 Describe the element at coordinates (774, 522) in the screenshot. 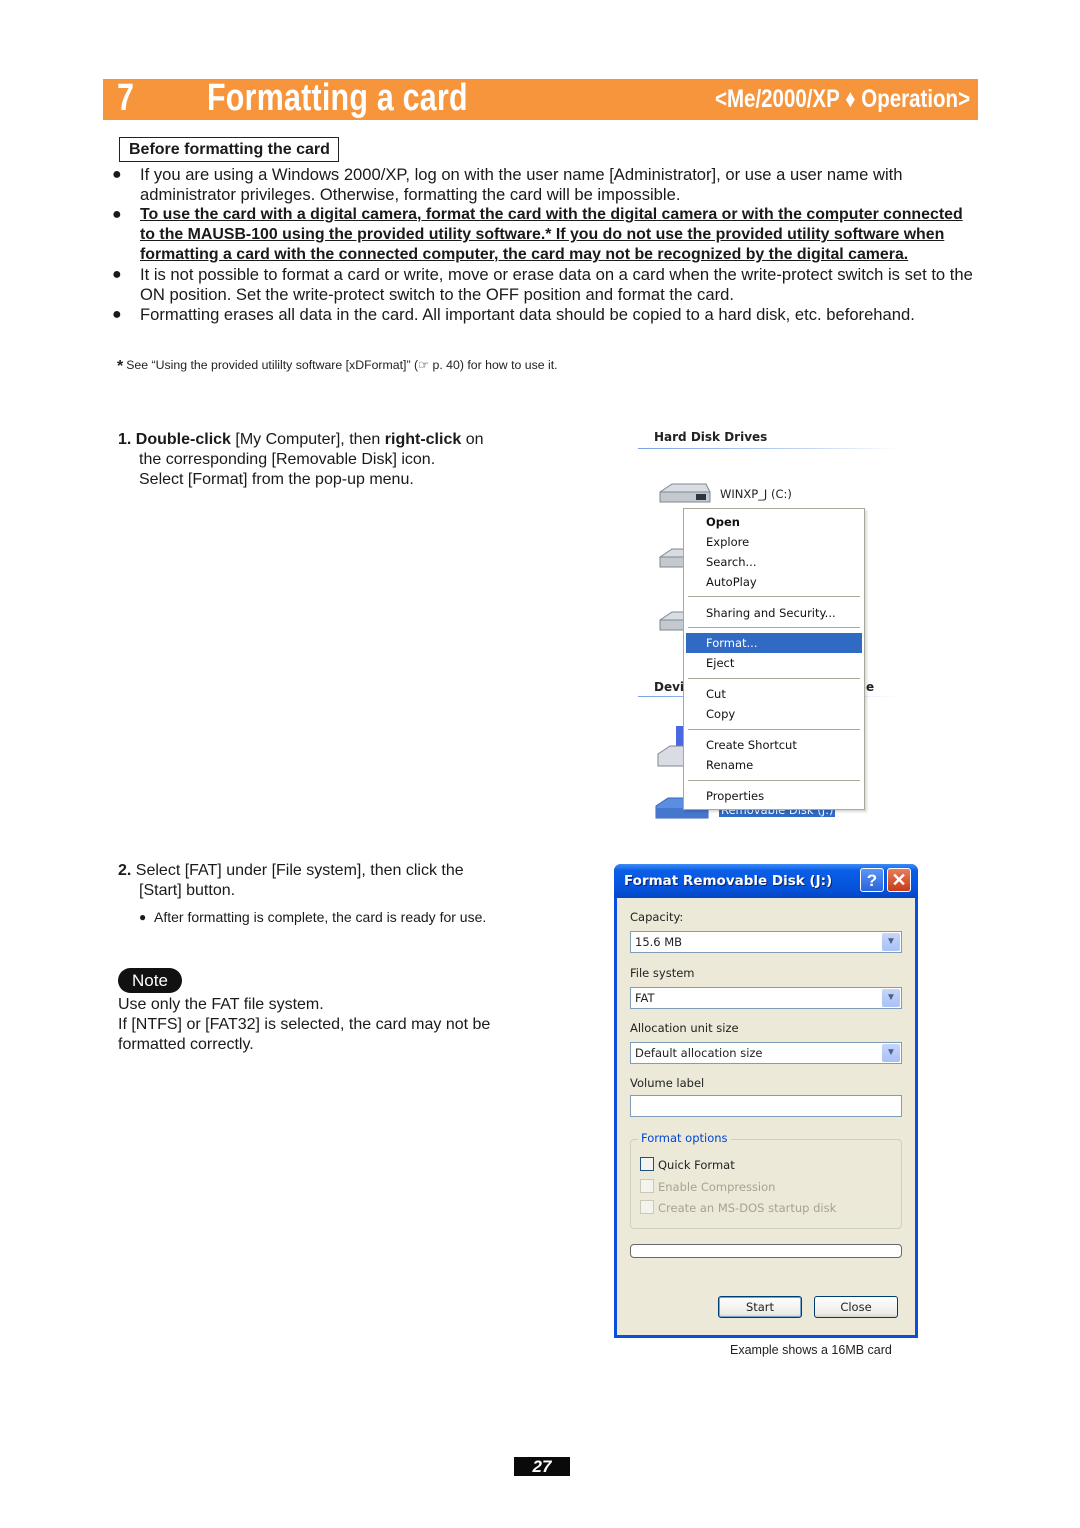

I see `menu-item-open: Open` at that location.